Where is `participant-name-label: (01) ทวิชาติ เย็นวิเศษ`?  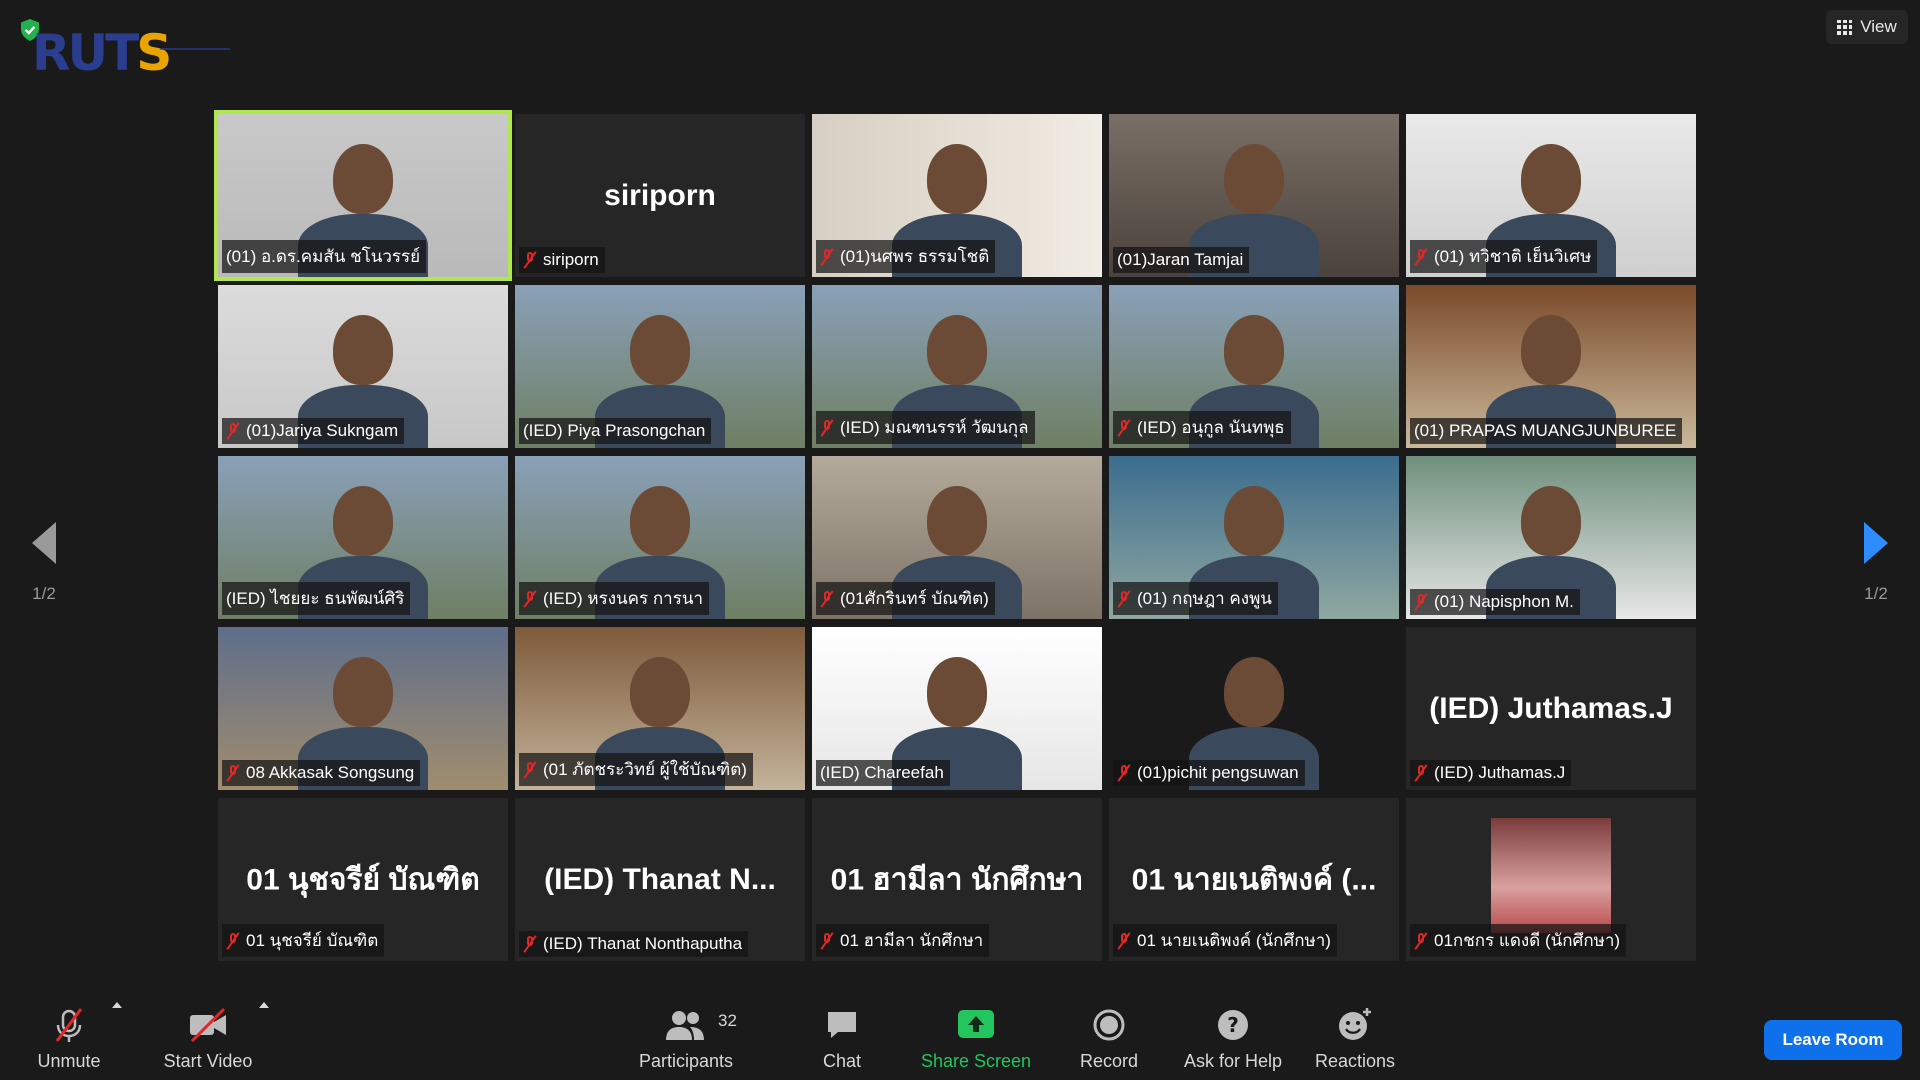 participant-name-label: (01) ทวิชาติ เย็นวิเศษ is located at coordinates (1504, 256).